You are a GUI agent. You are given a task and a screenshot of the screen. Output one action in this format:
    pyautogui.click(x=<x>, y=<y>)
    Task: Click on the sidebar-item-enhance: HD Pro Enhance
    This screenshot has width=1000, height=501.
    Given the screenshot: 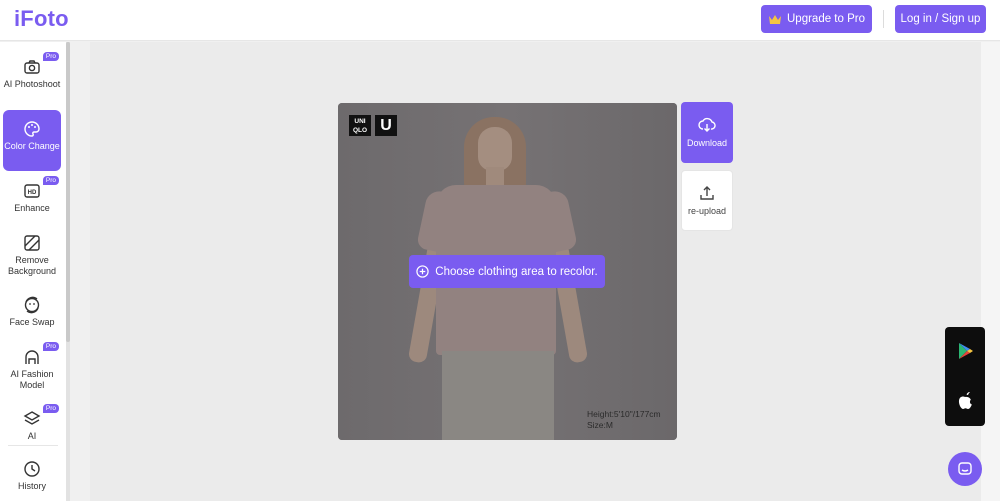 What is the action you would take?
    pyautogui.click(x=32, y=197)
    